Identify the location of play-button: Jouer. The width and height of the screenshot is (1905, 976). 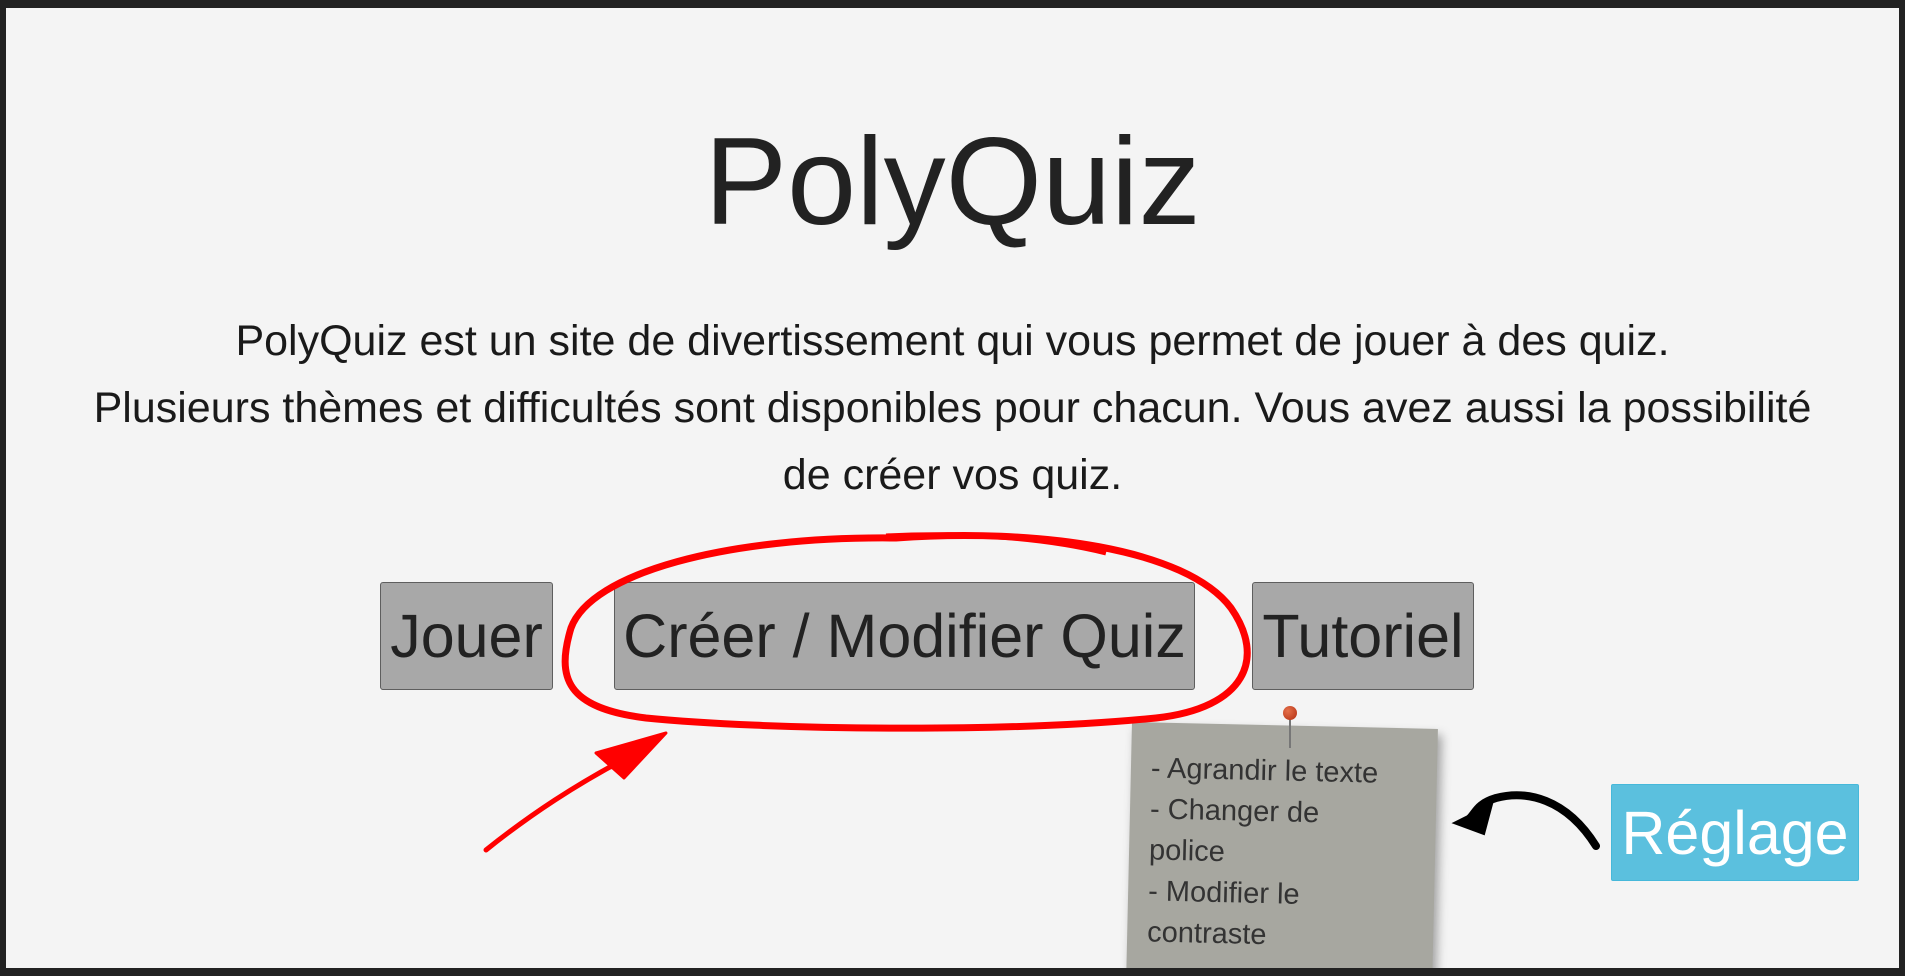
(466, 636).